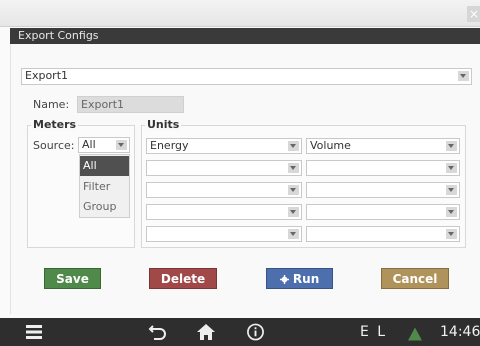 This screenshot has width=480, height=346. What do you see at coordinates (224, 146) in the screenshot?
I see `unit-select: Energy` at bounding box center [224, 146].